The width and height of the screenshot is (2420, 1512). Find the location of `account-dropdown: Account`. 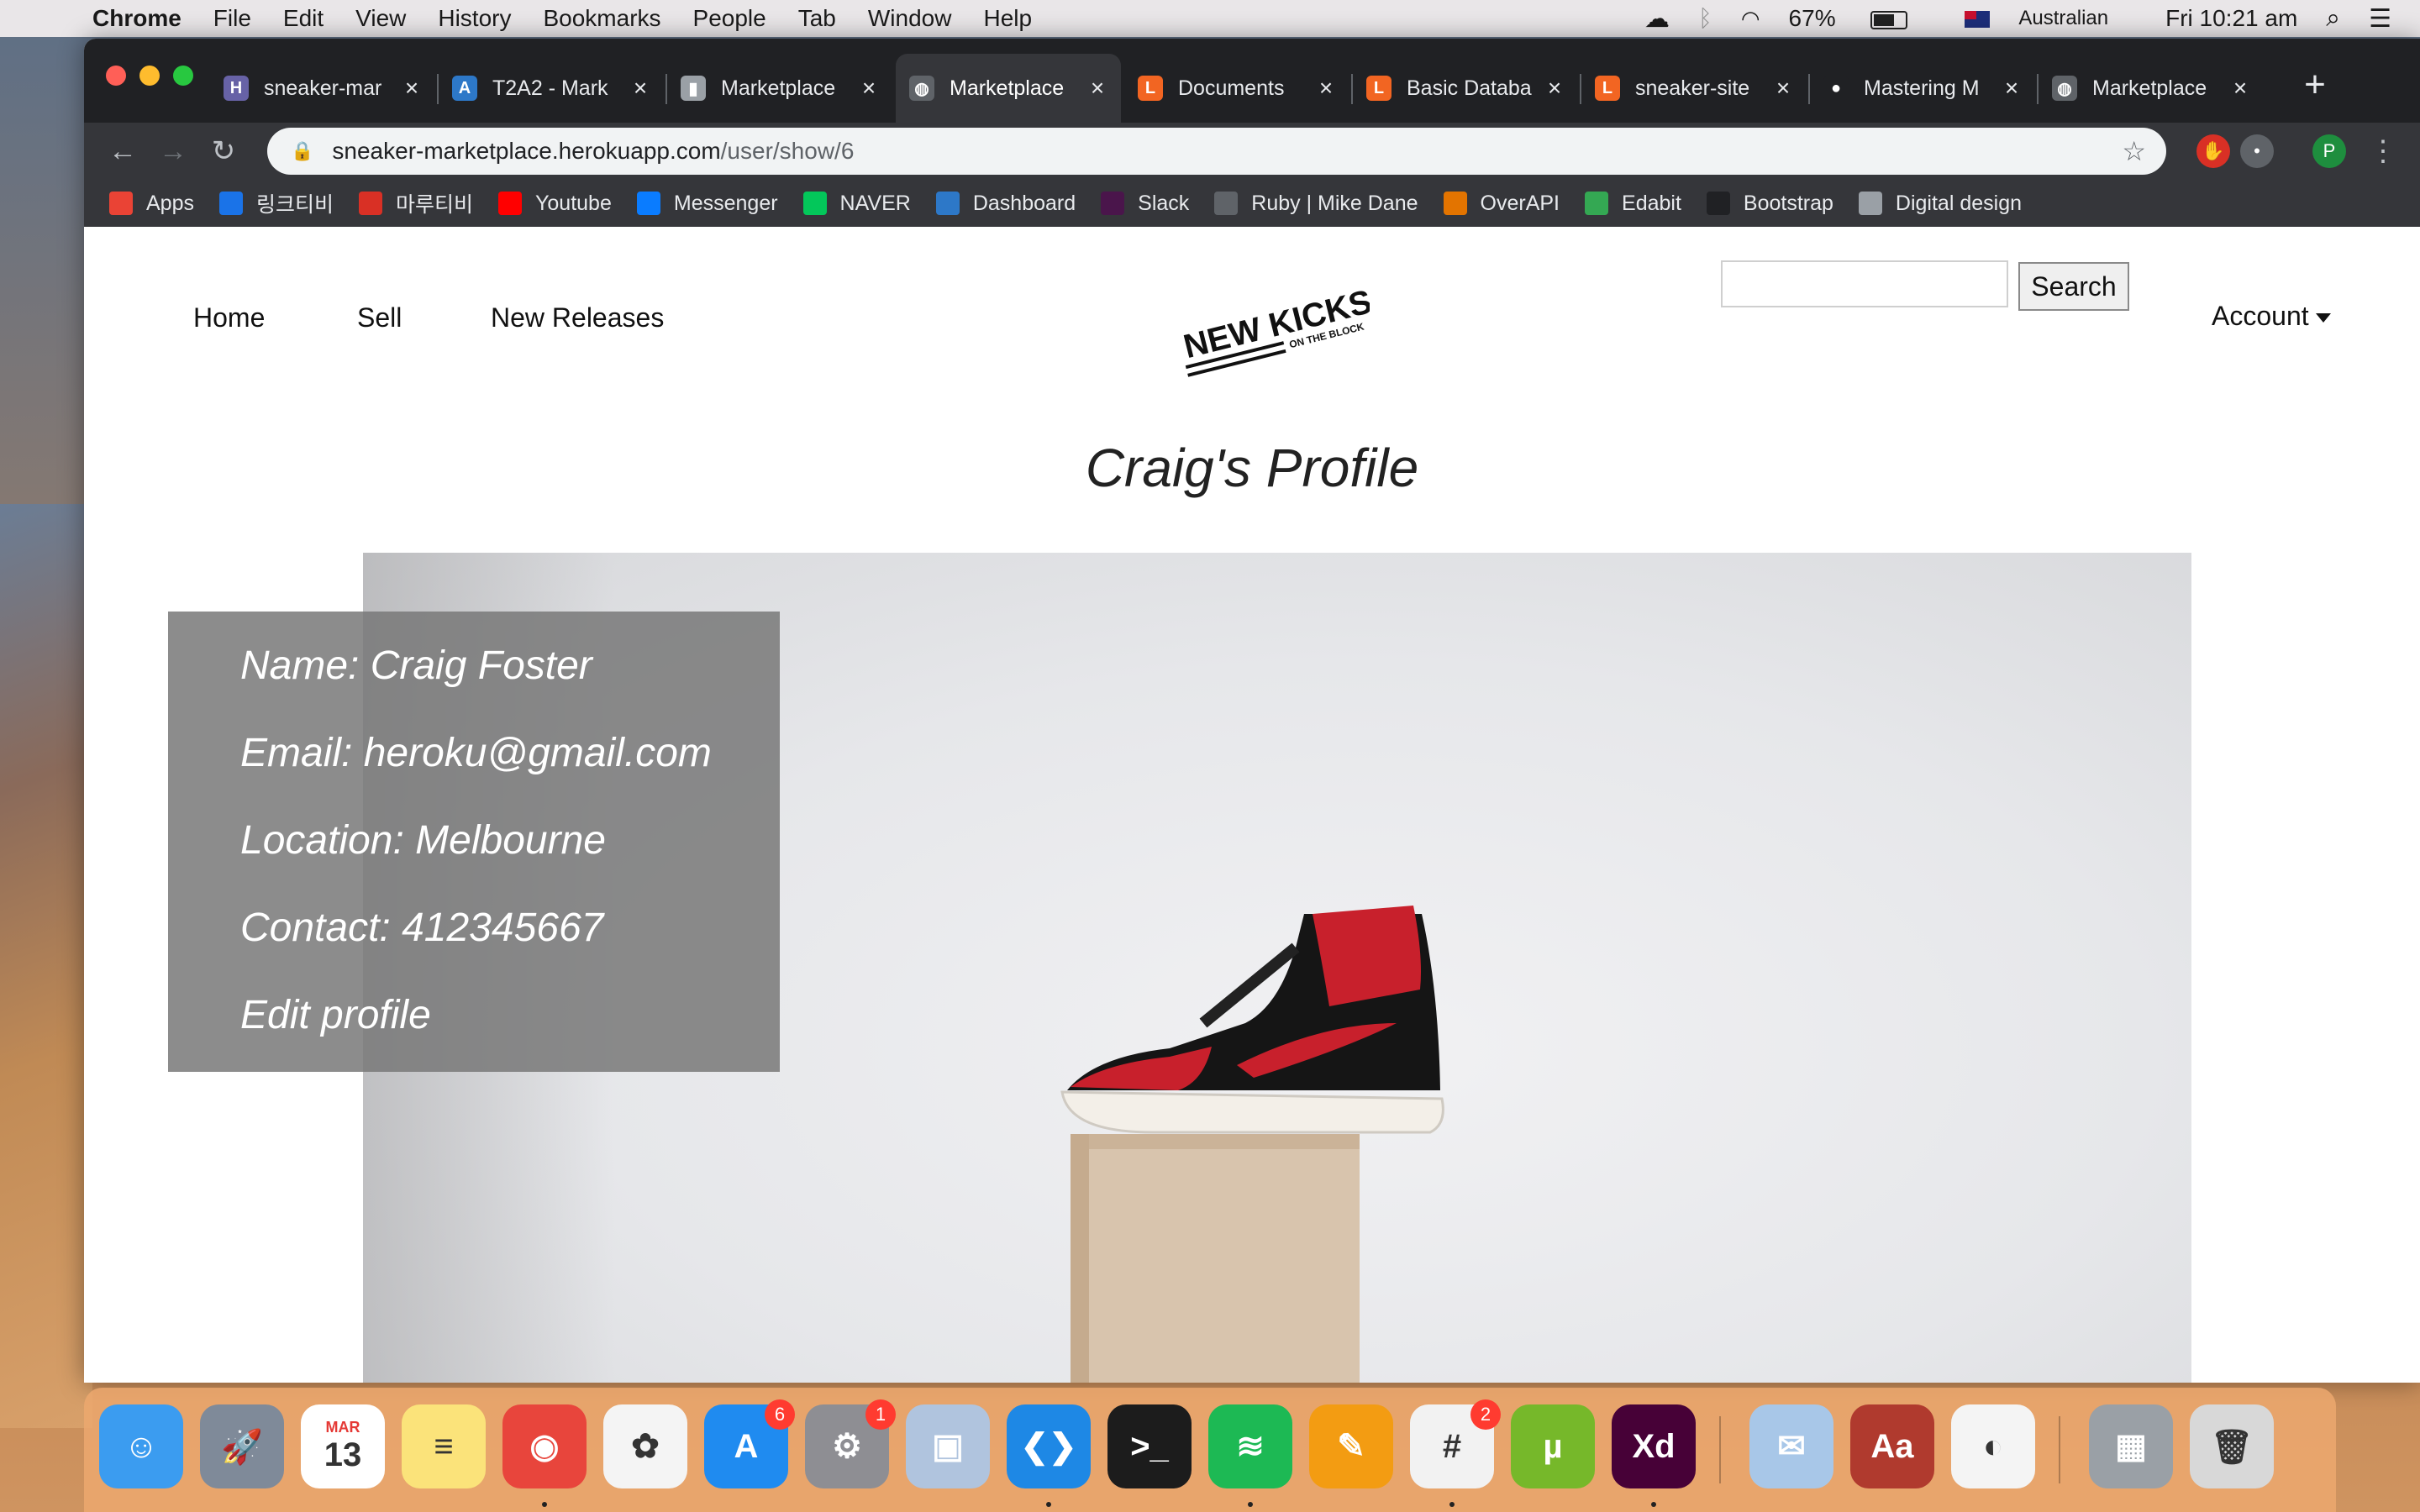

account-dropdown: Account is located at coordinates (2271, 316).